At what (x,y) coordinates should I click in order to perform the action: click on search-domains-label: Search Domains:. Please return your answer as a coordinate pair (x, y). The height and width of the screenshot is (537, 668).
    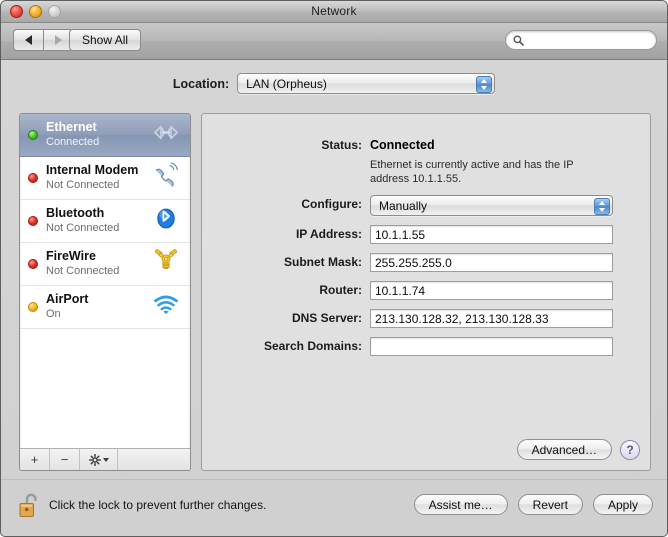
    Looking at the image, I should click on (312, 346).